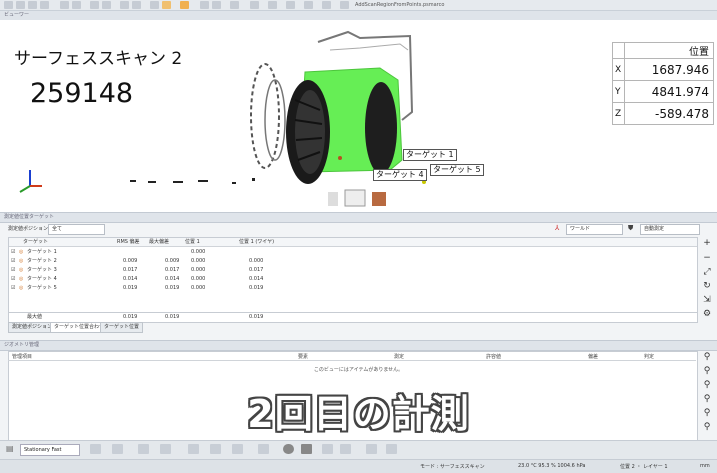  Describe the element at coordinates (593, 356) in the screenshot. I see `col-deviation: 偏差` at that location.